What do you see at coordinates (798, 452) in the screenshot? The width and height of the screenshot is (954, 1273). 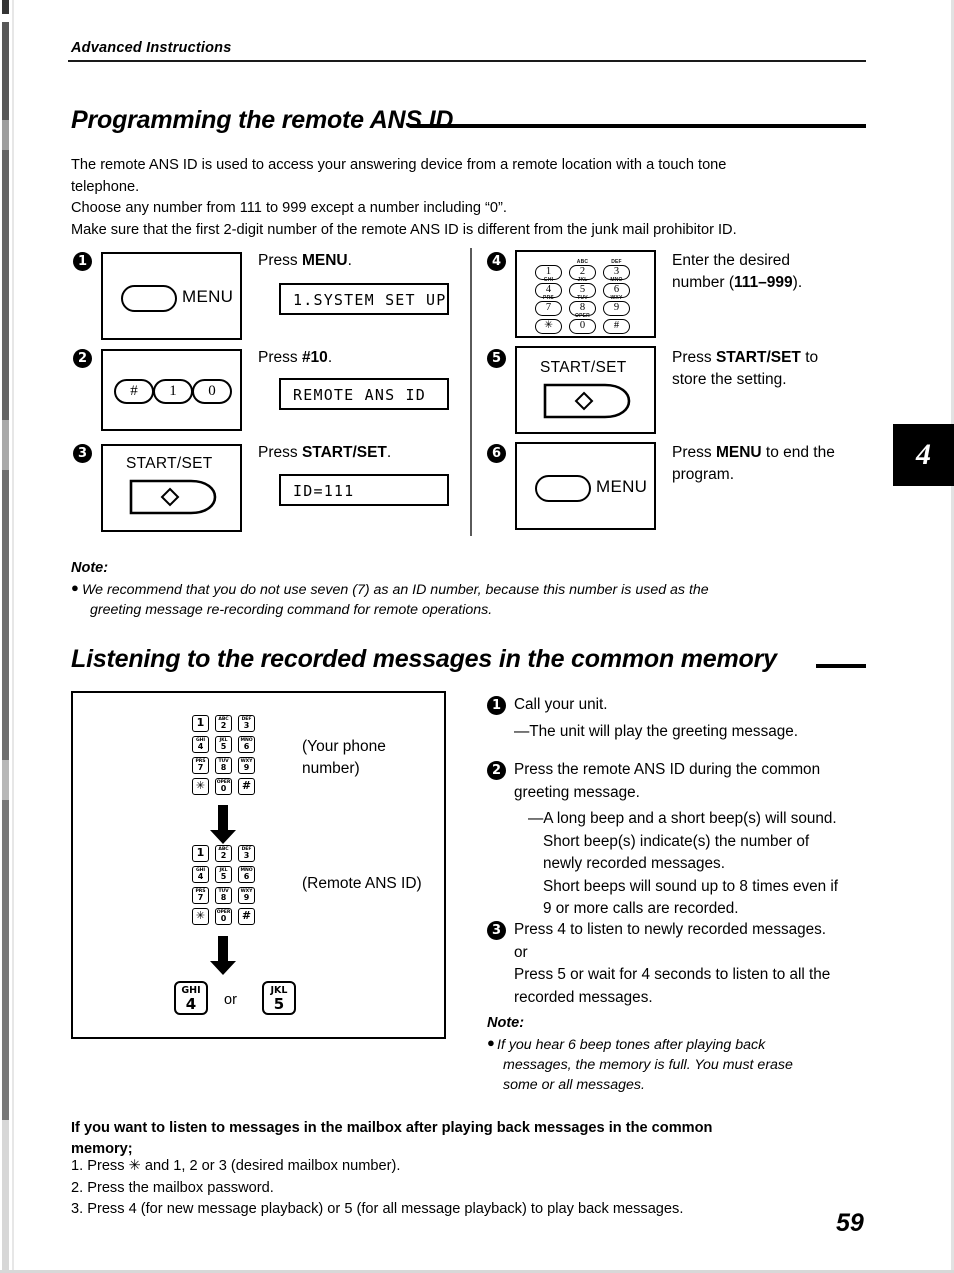 I see `step6-instruction-post: to end the` at bounding box center [798, 452].